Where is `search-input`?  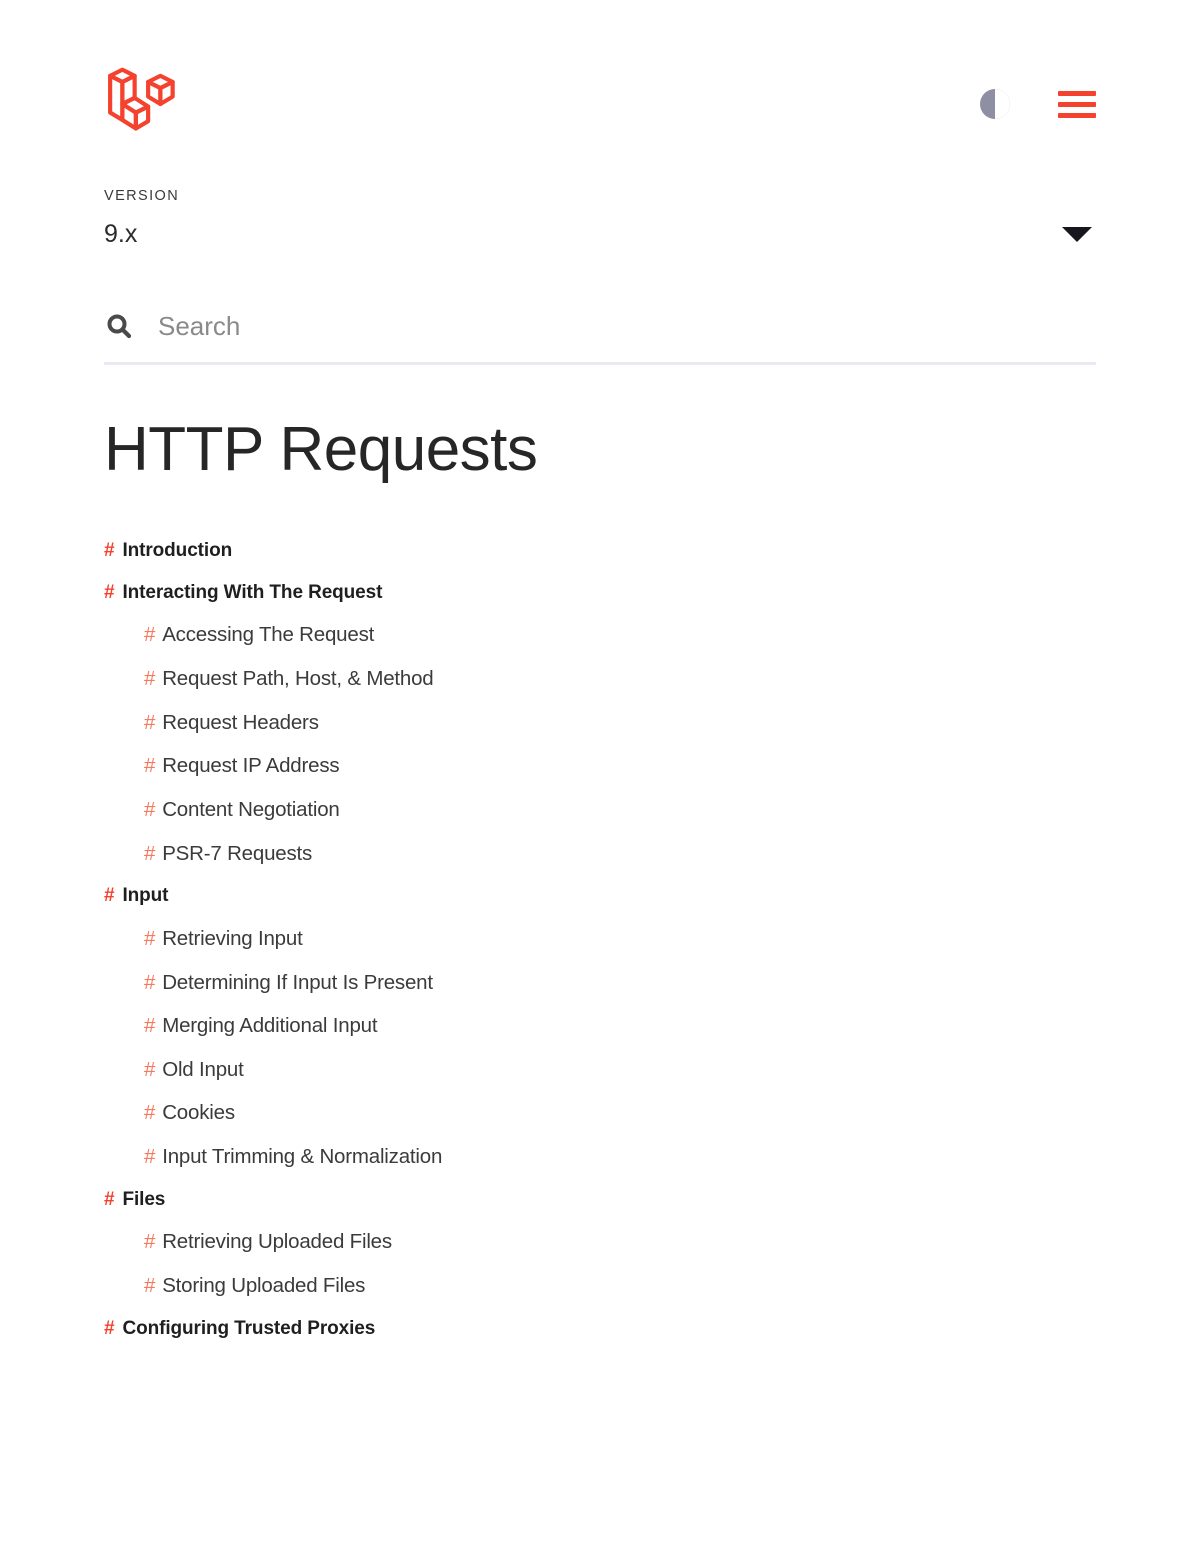
search-input is located at coordinates (627, 326).